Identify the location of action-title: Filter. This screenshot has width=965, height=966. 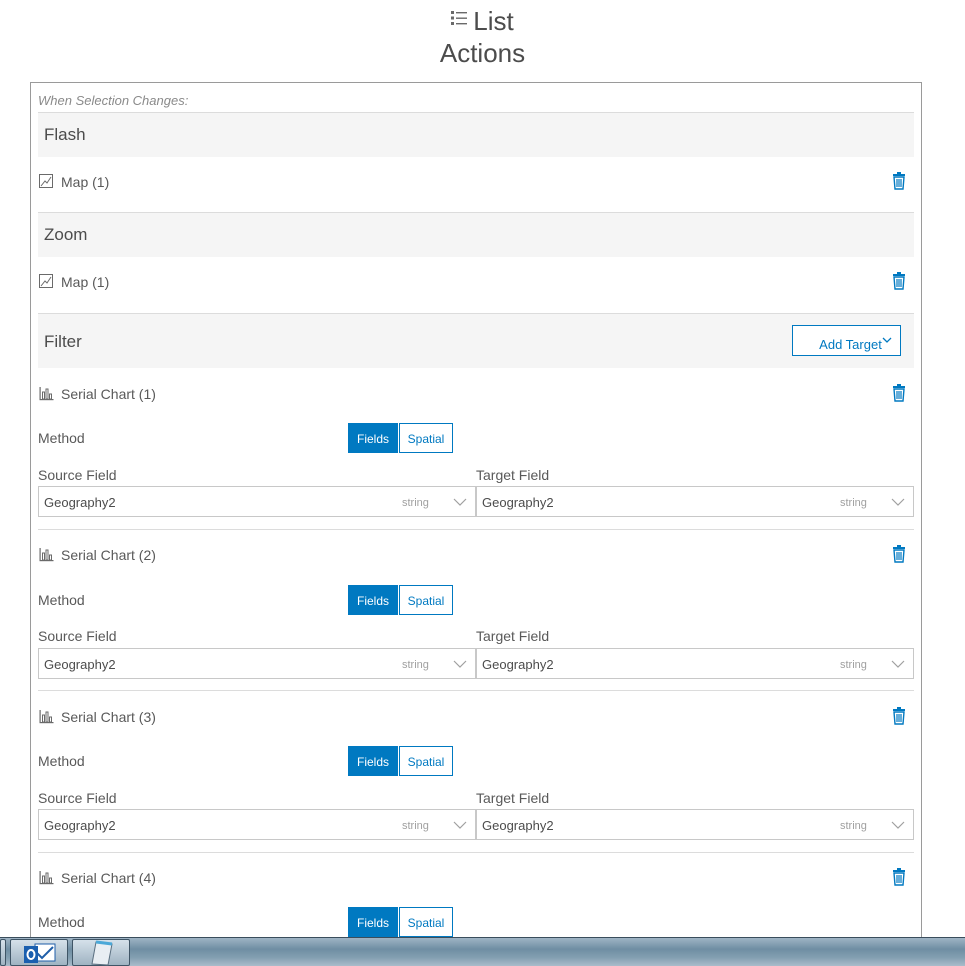
(63, 341).